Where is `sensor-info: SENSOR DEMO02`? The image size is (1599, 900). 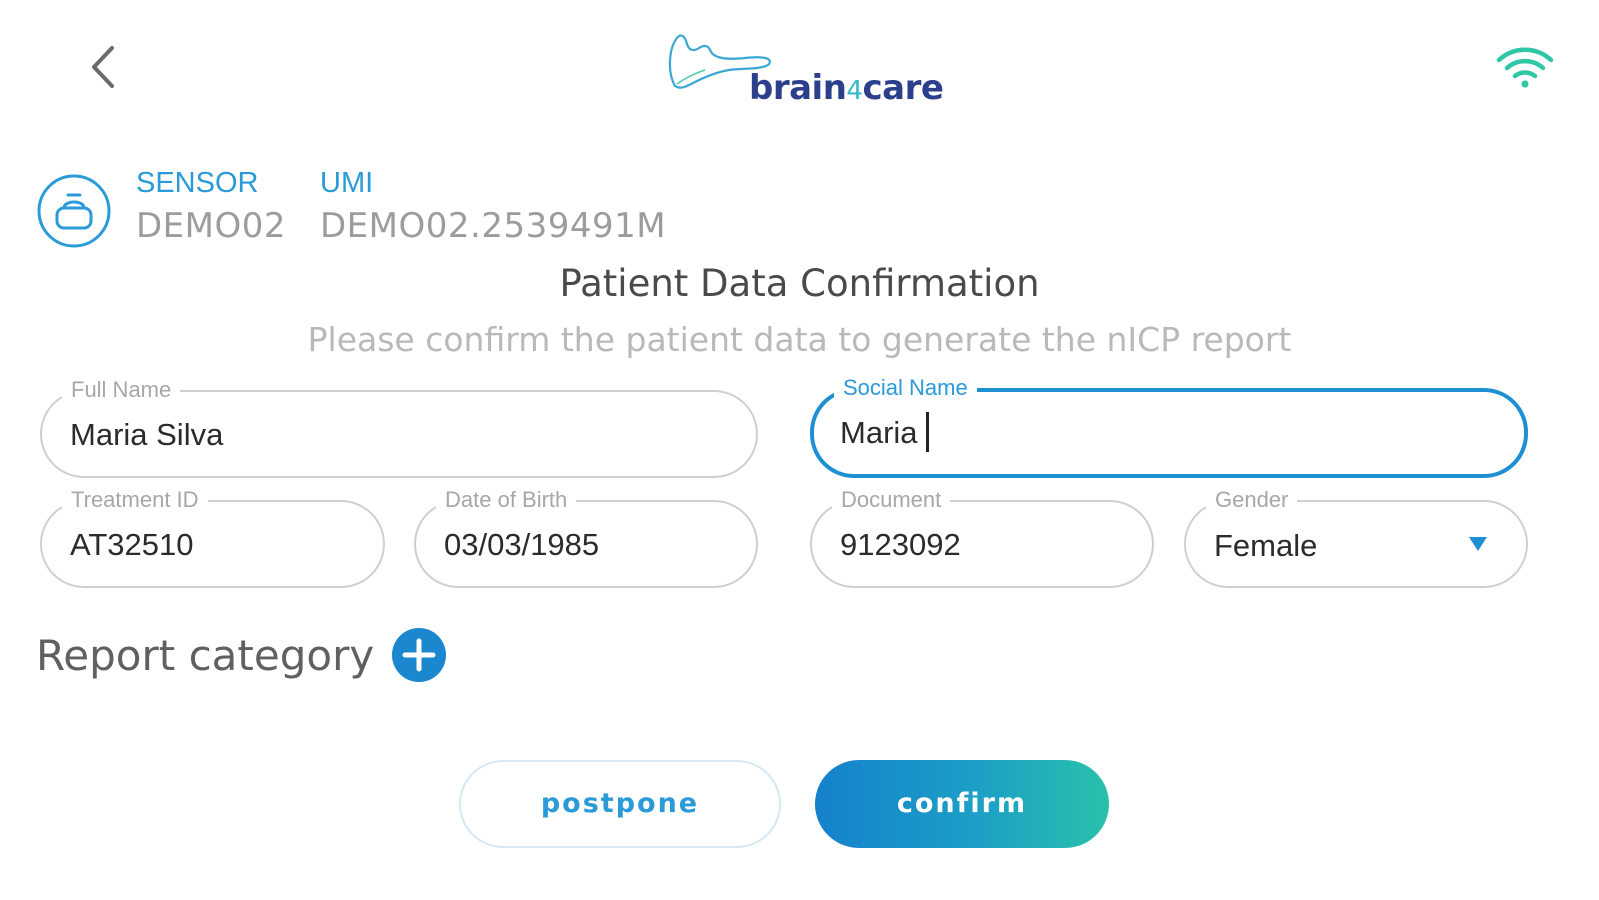
sensor-info: SENSOR DEMO02 is located at coordinates (211, 207).